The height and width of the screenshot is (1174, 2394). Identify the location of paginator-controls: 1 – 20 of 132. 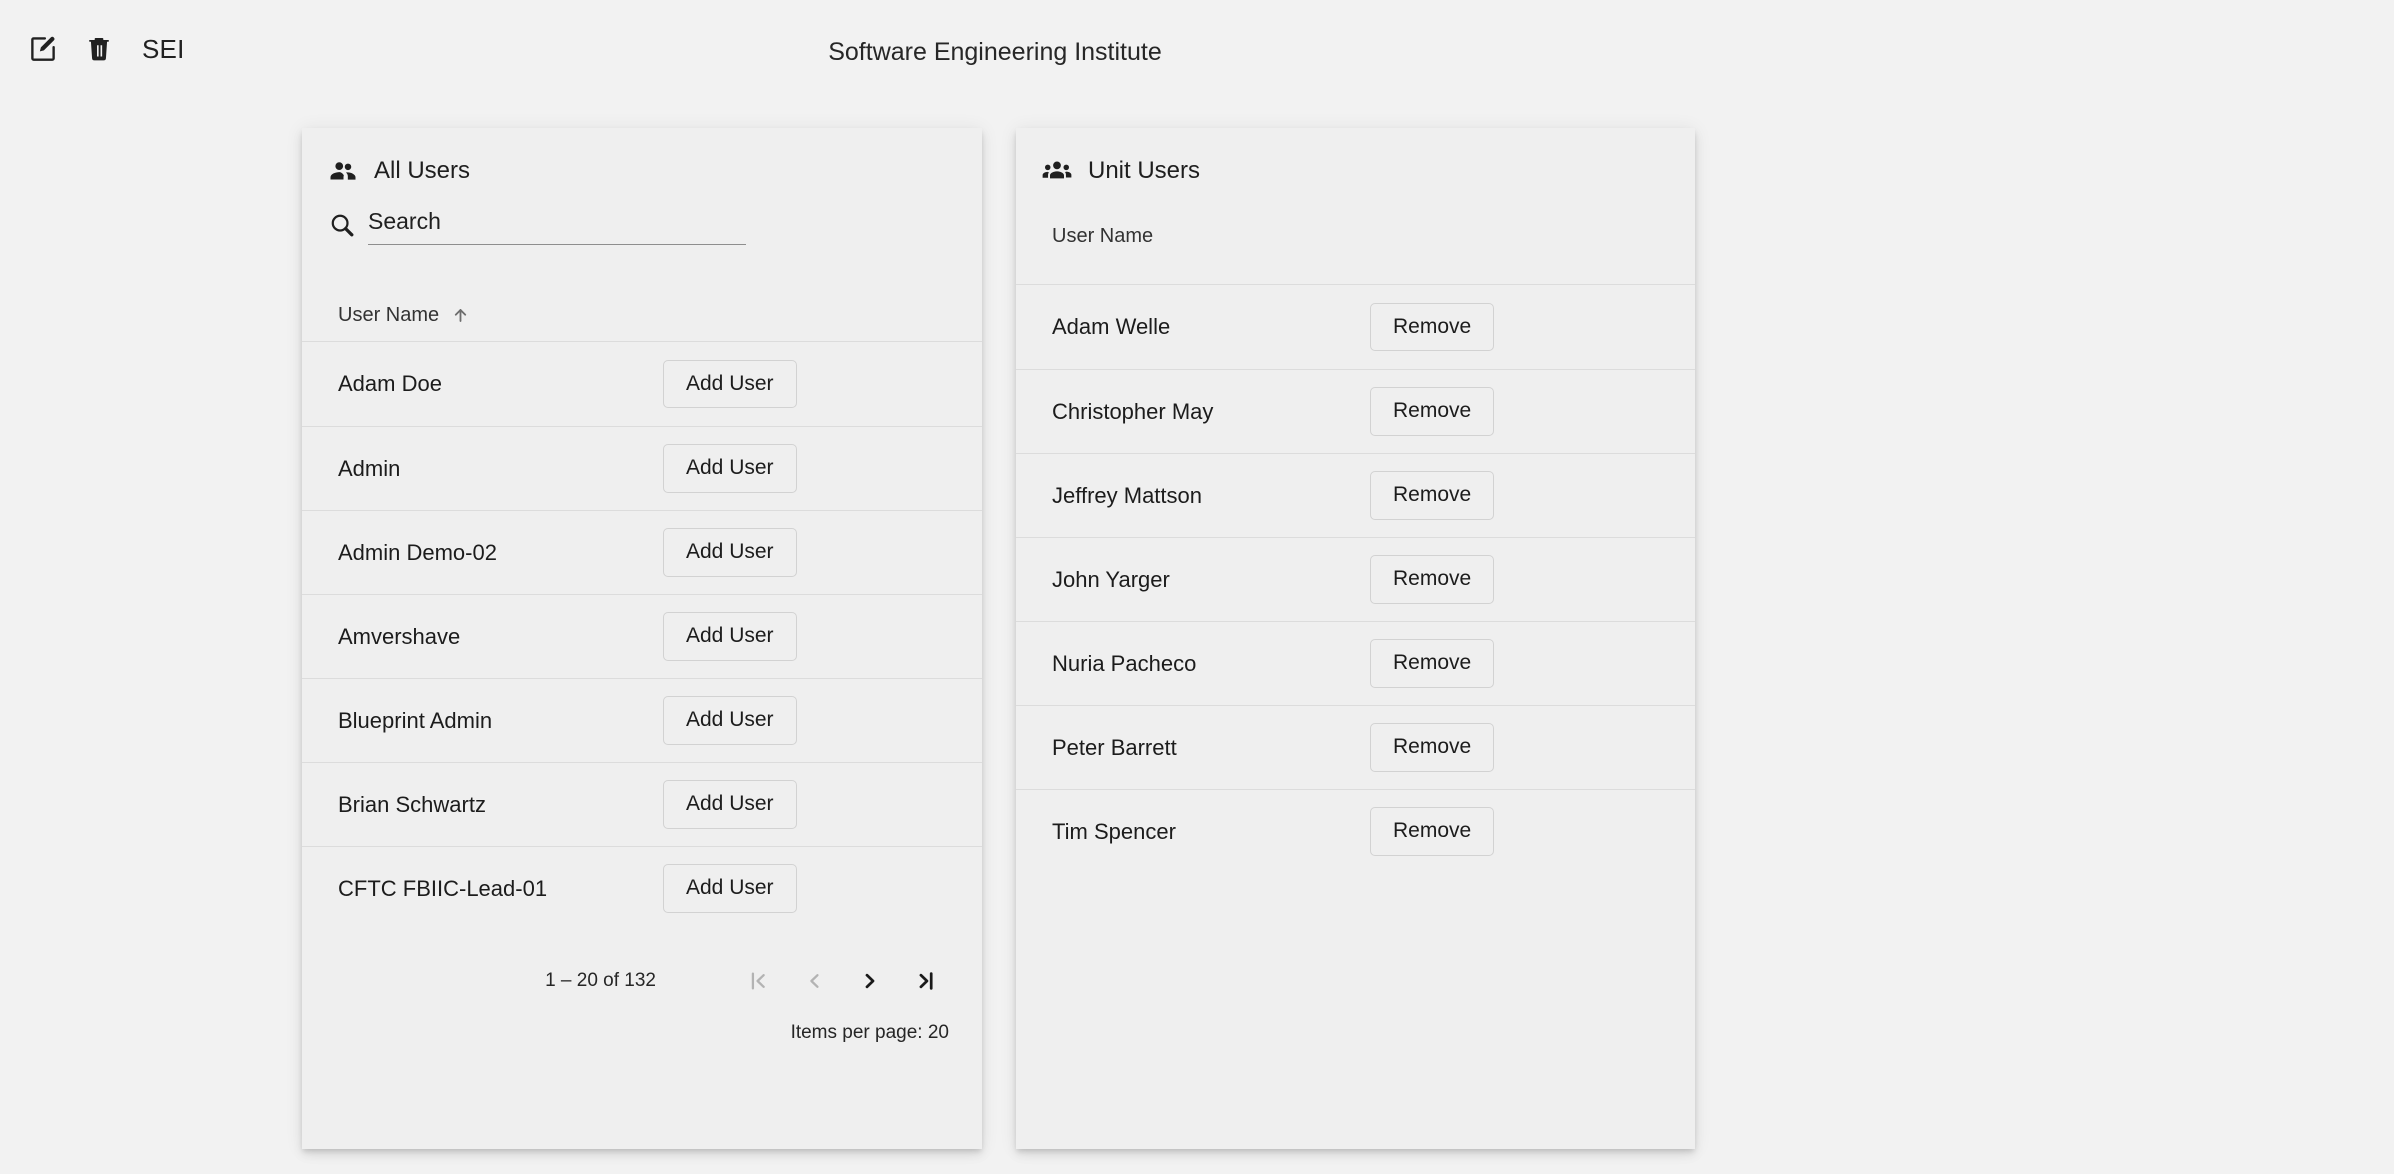
(749, 981).